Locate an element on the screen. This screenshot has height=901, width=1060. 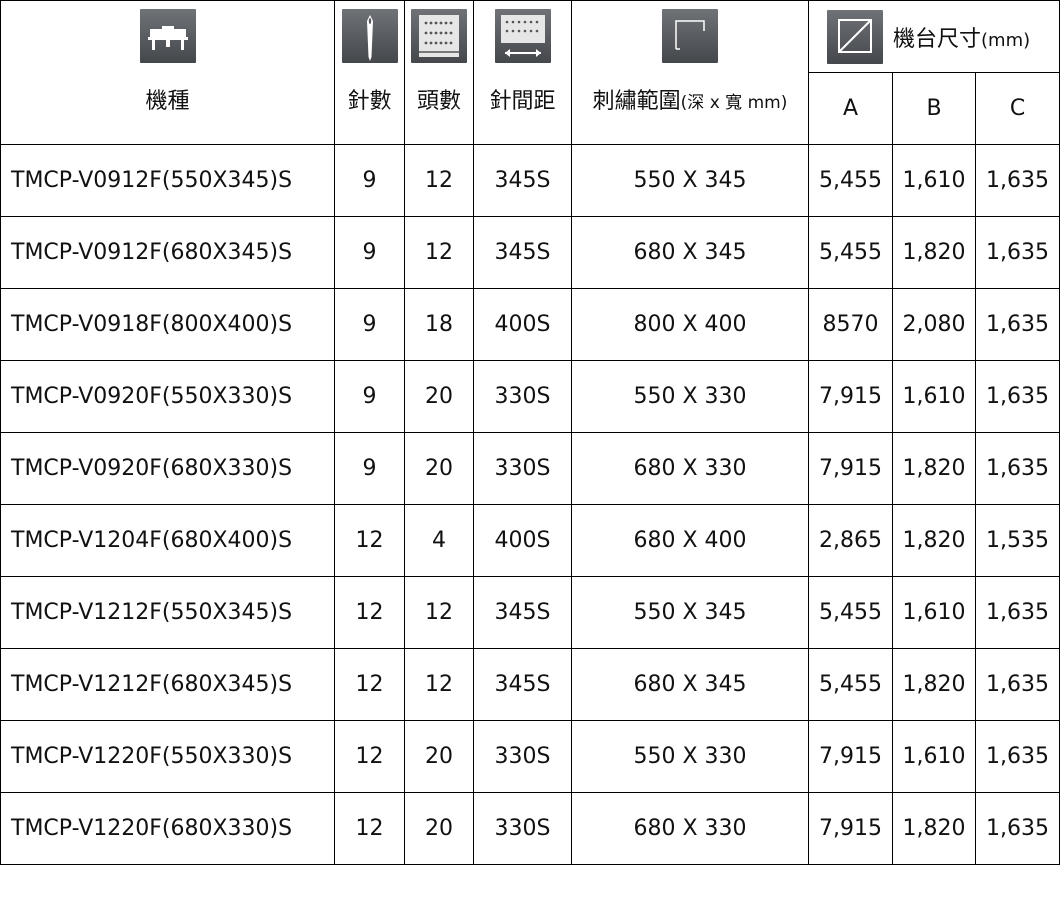
cell-model: TMCP-V1212F(680X345)S is located at coordinates (167, 684).